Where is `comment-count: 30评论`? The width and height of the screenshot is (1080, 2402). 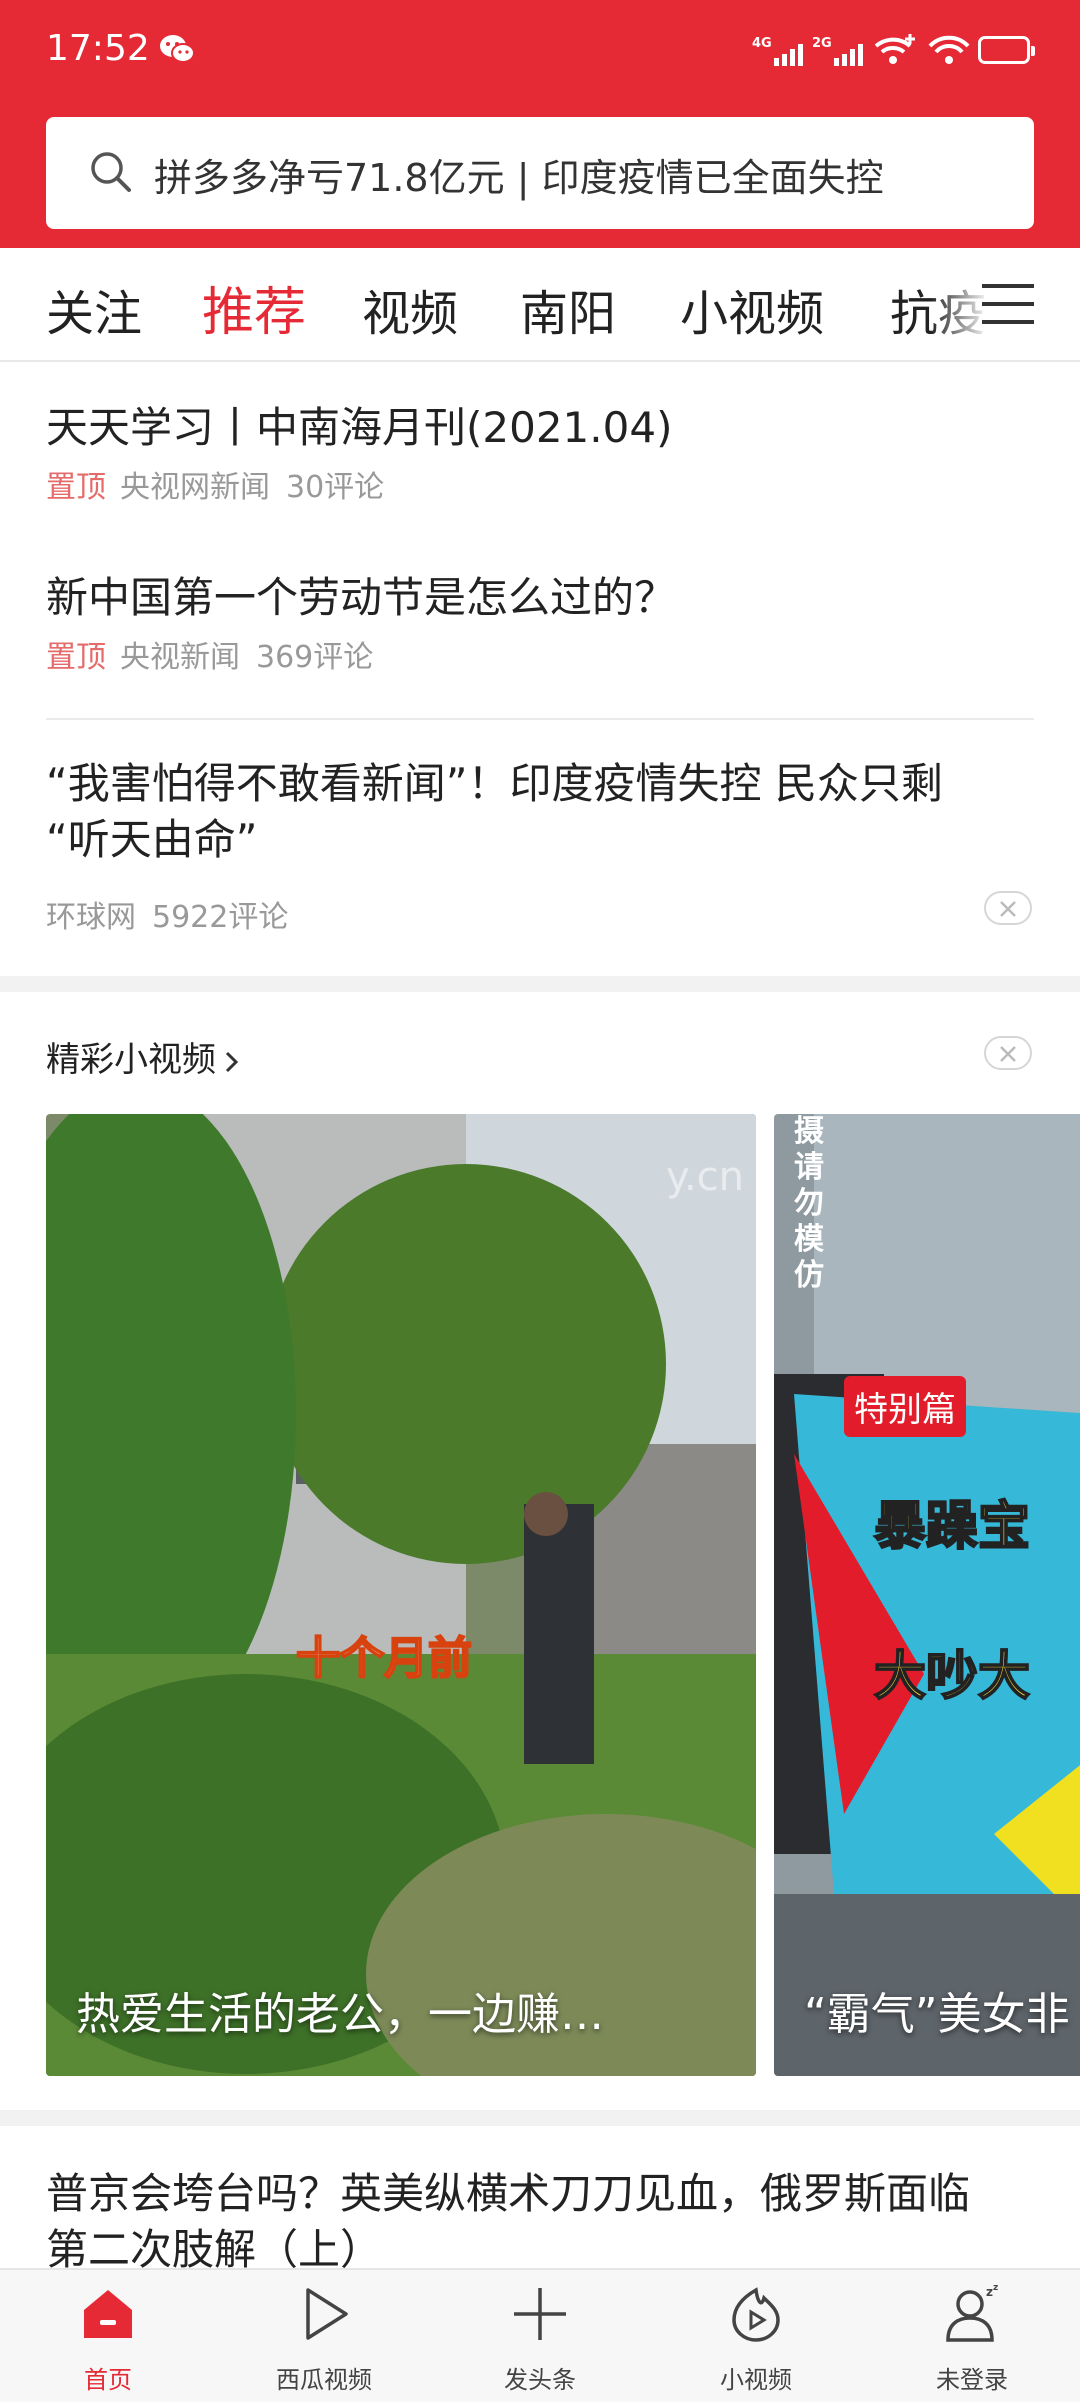 comment-count: 30评论 is located at coordinates (335, 487).